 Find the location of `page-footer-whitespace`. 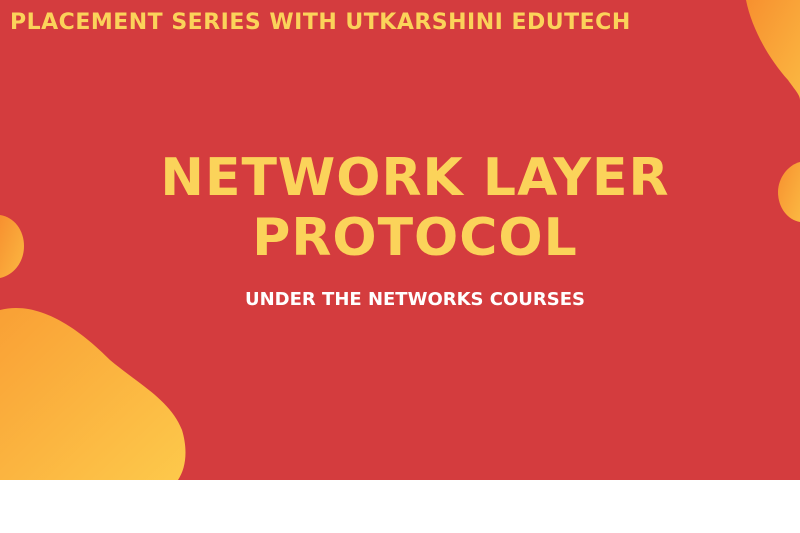

page-footer-whitespace is located at coordinates (400, 506).